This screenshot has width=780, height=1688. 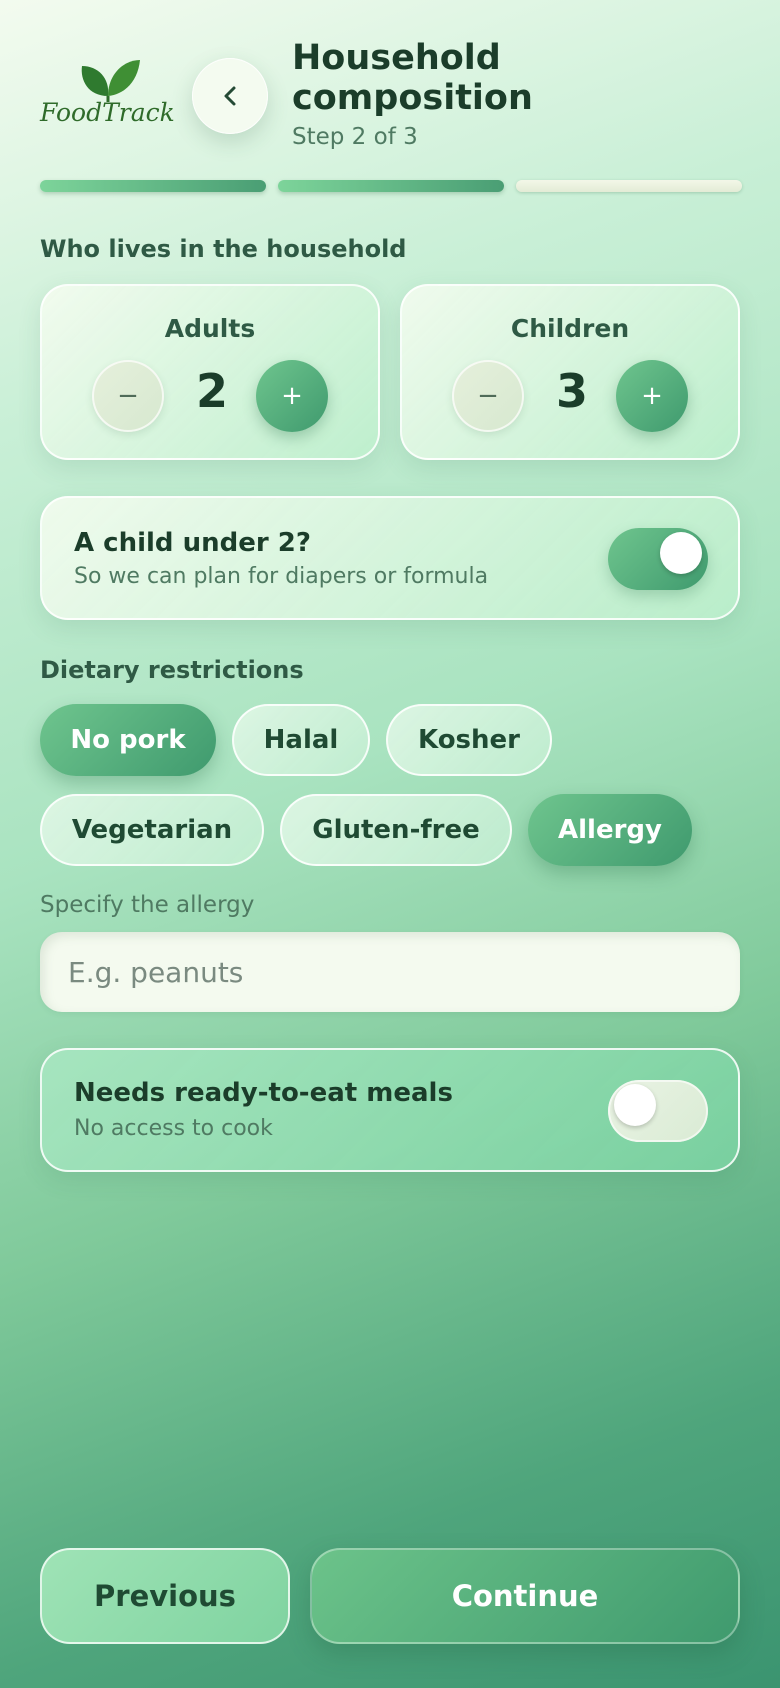 What do you see at coordinates (172, 670) in the screenshot?
I see `section-label-dietary: Dietary restrictions` at bounding box center [172, 670].